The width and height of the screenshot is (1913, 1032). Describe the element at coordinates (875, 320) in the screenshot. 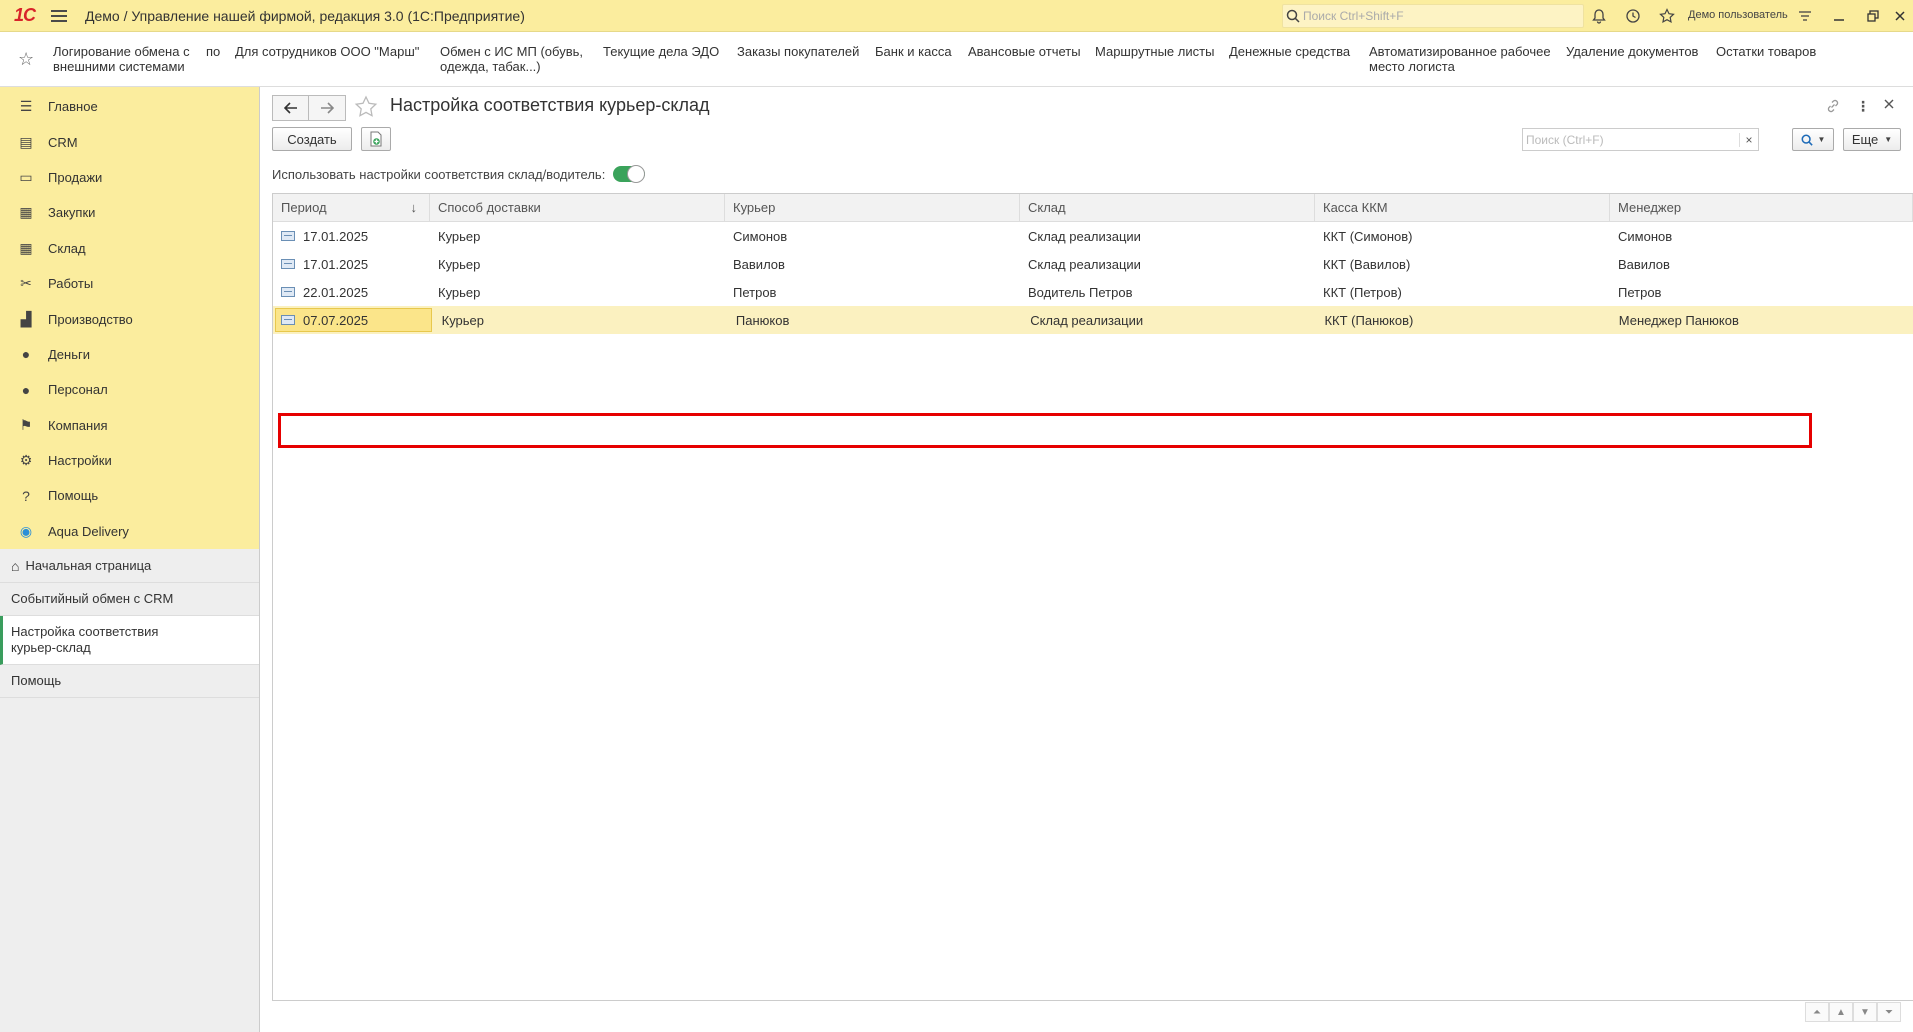

I see `cell-courier: Панюков` at that location.